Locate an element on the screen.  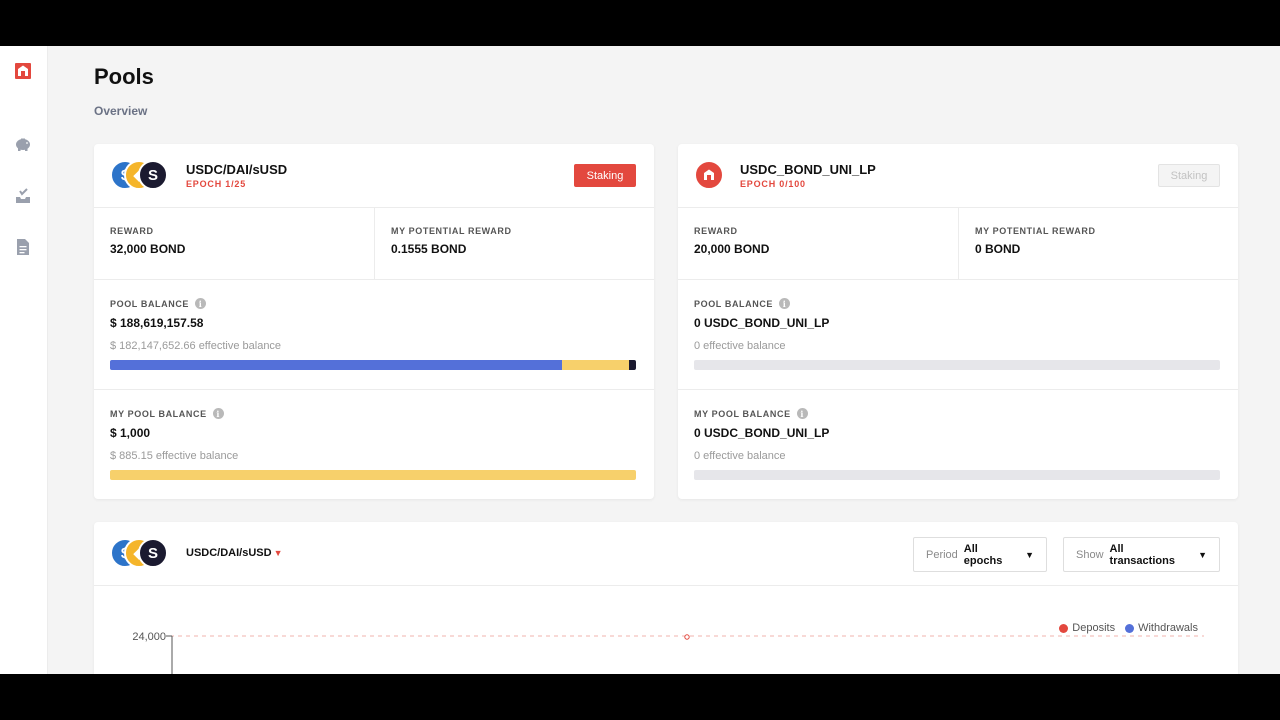
page-subtitle: Overview is located at coordinates (121, 111).